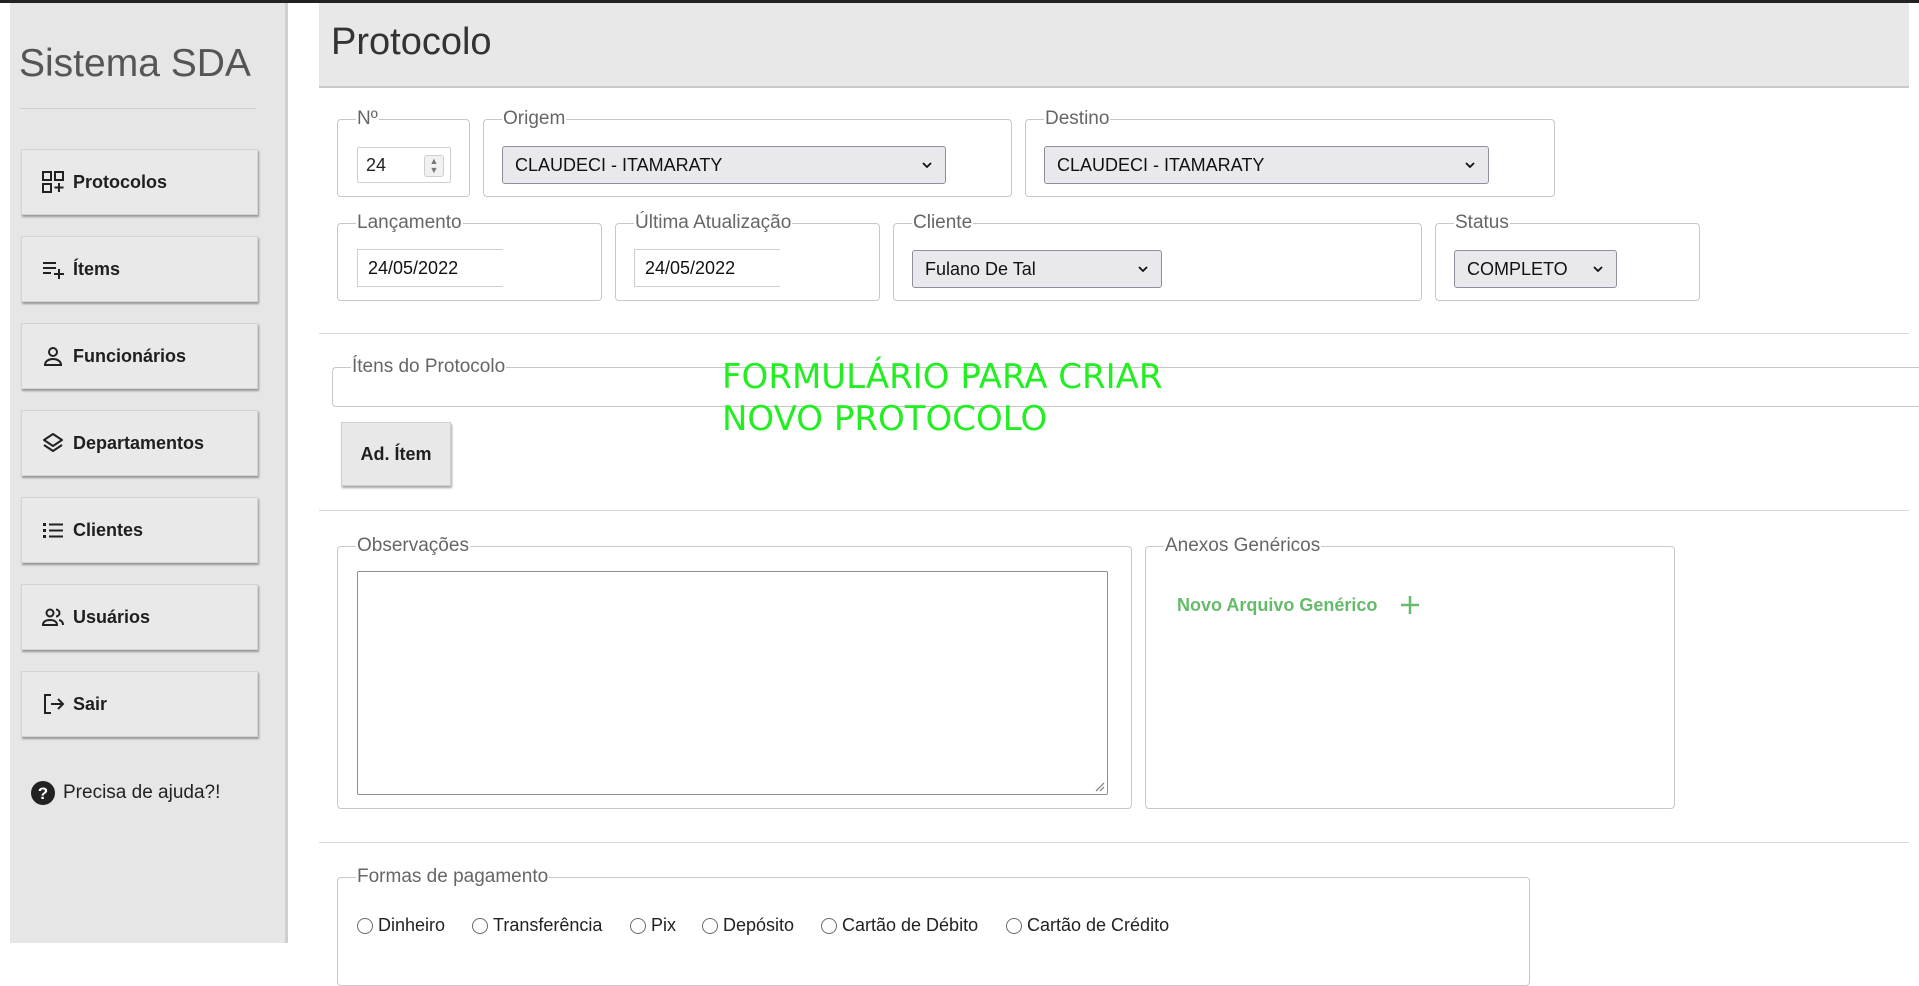 This screenshot has width=1919, height=986. I want to click on ultima-atualizacao-legend: Última Atualização, so click(713, 222).